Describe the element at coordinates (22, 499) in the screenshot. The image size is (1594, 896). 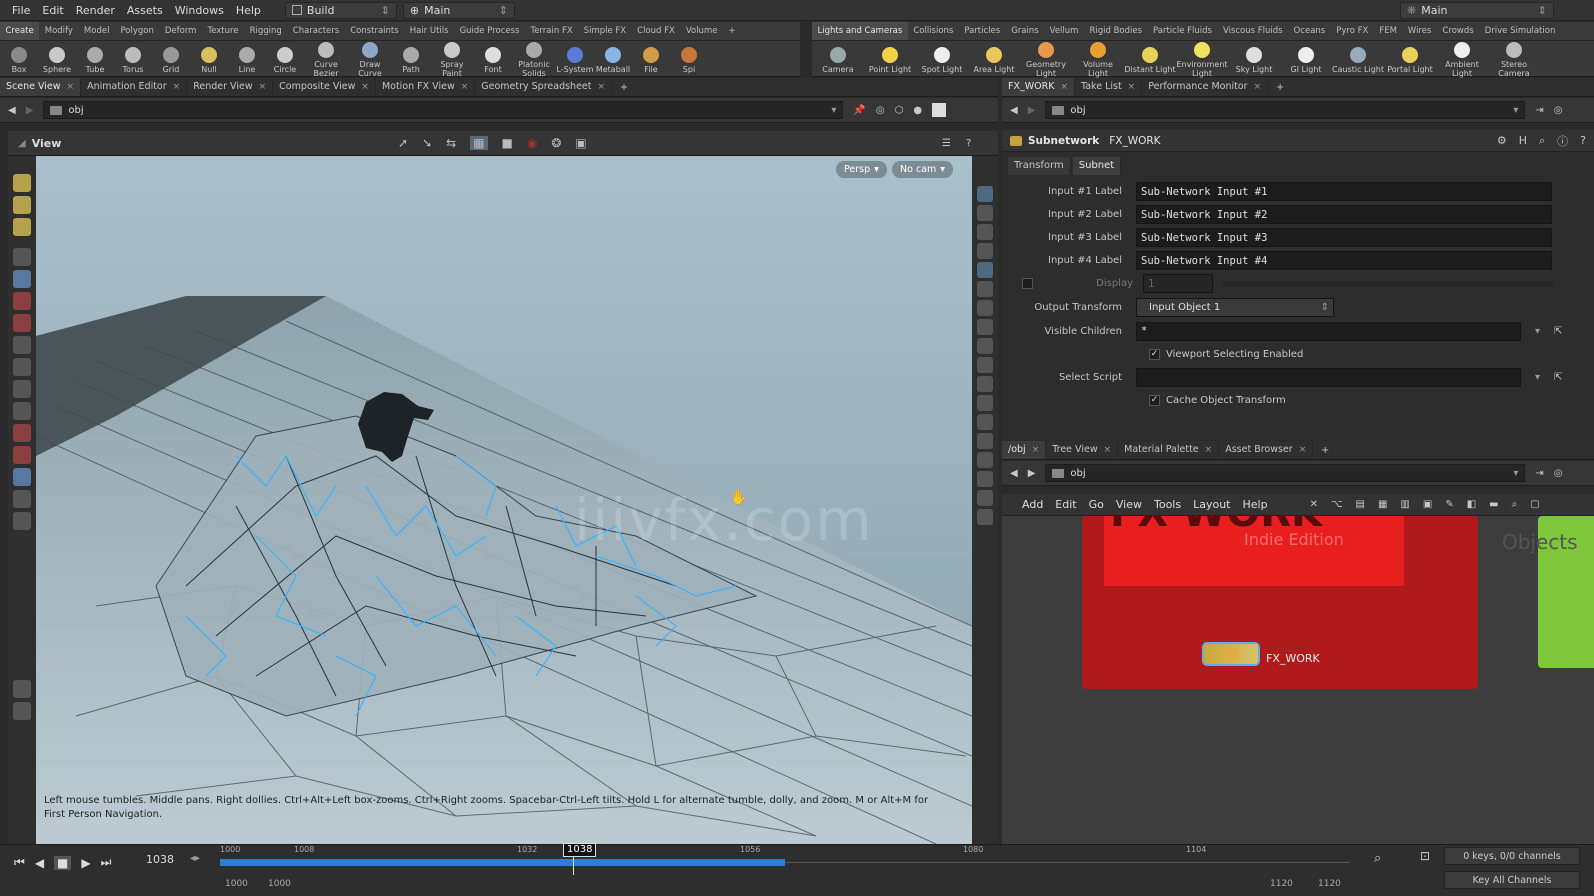
I see `orbit-icon` at that location.